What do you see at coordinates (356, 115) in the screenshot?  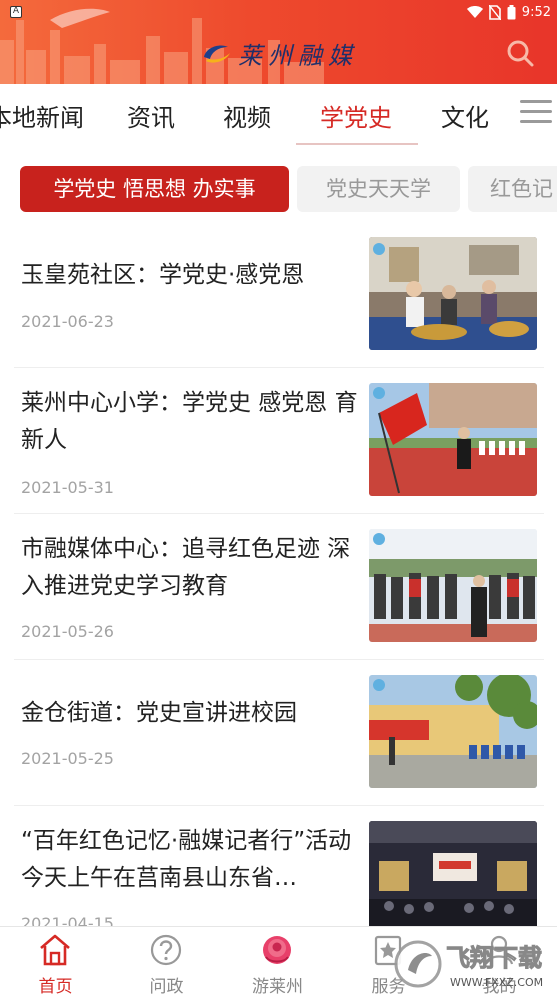 I see `tab-party-history: 学党史` at bounding box center [356, 115].